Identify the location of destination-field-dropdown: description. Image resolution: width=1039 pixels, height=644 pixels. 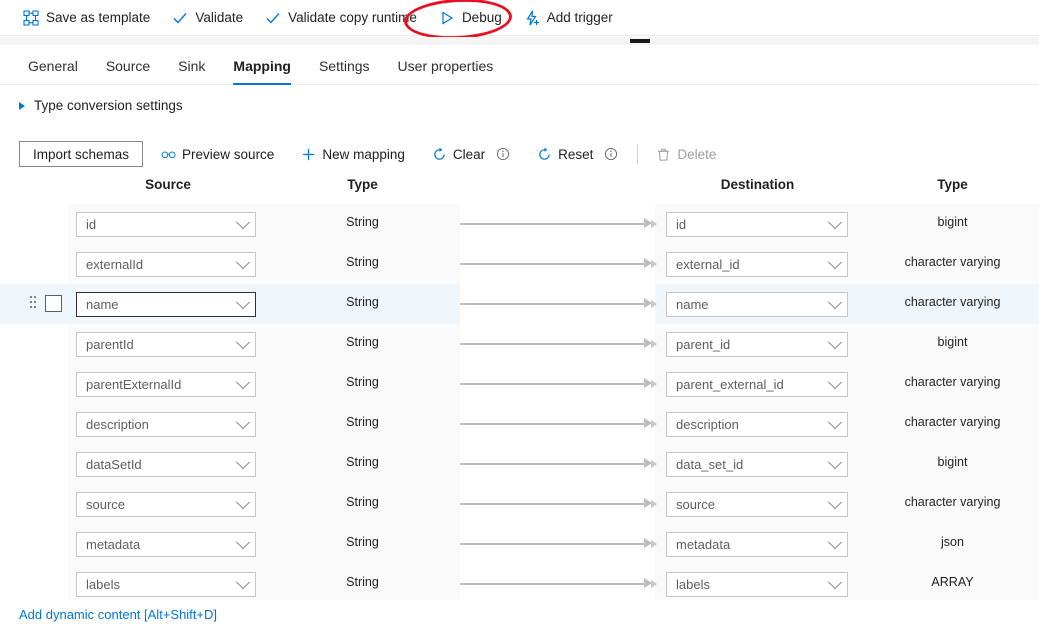
(757, 424).